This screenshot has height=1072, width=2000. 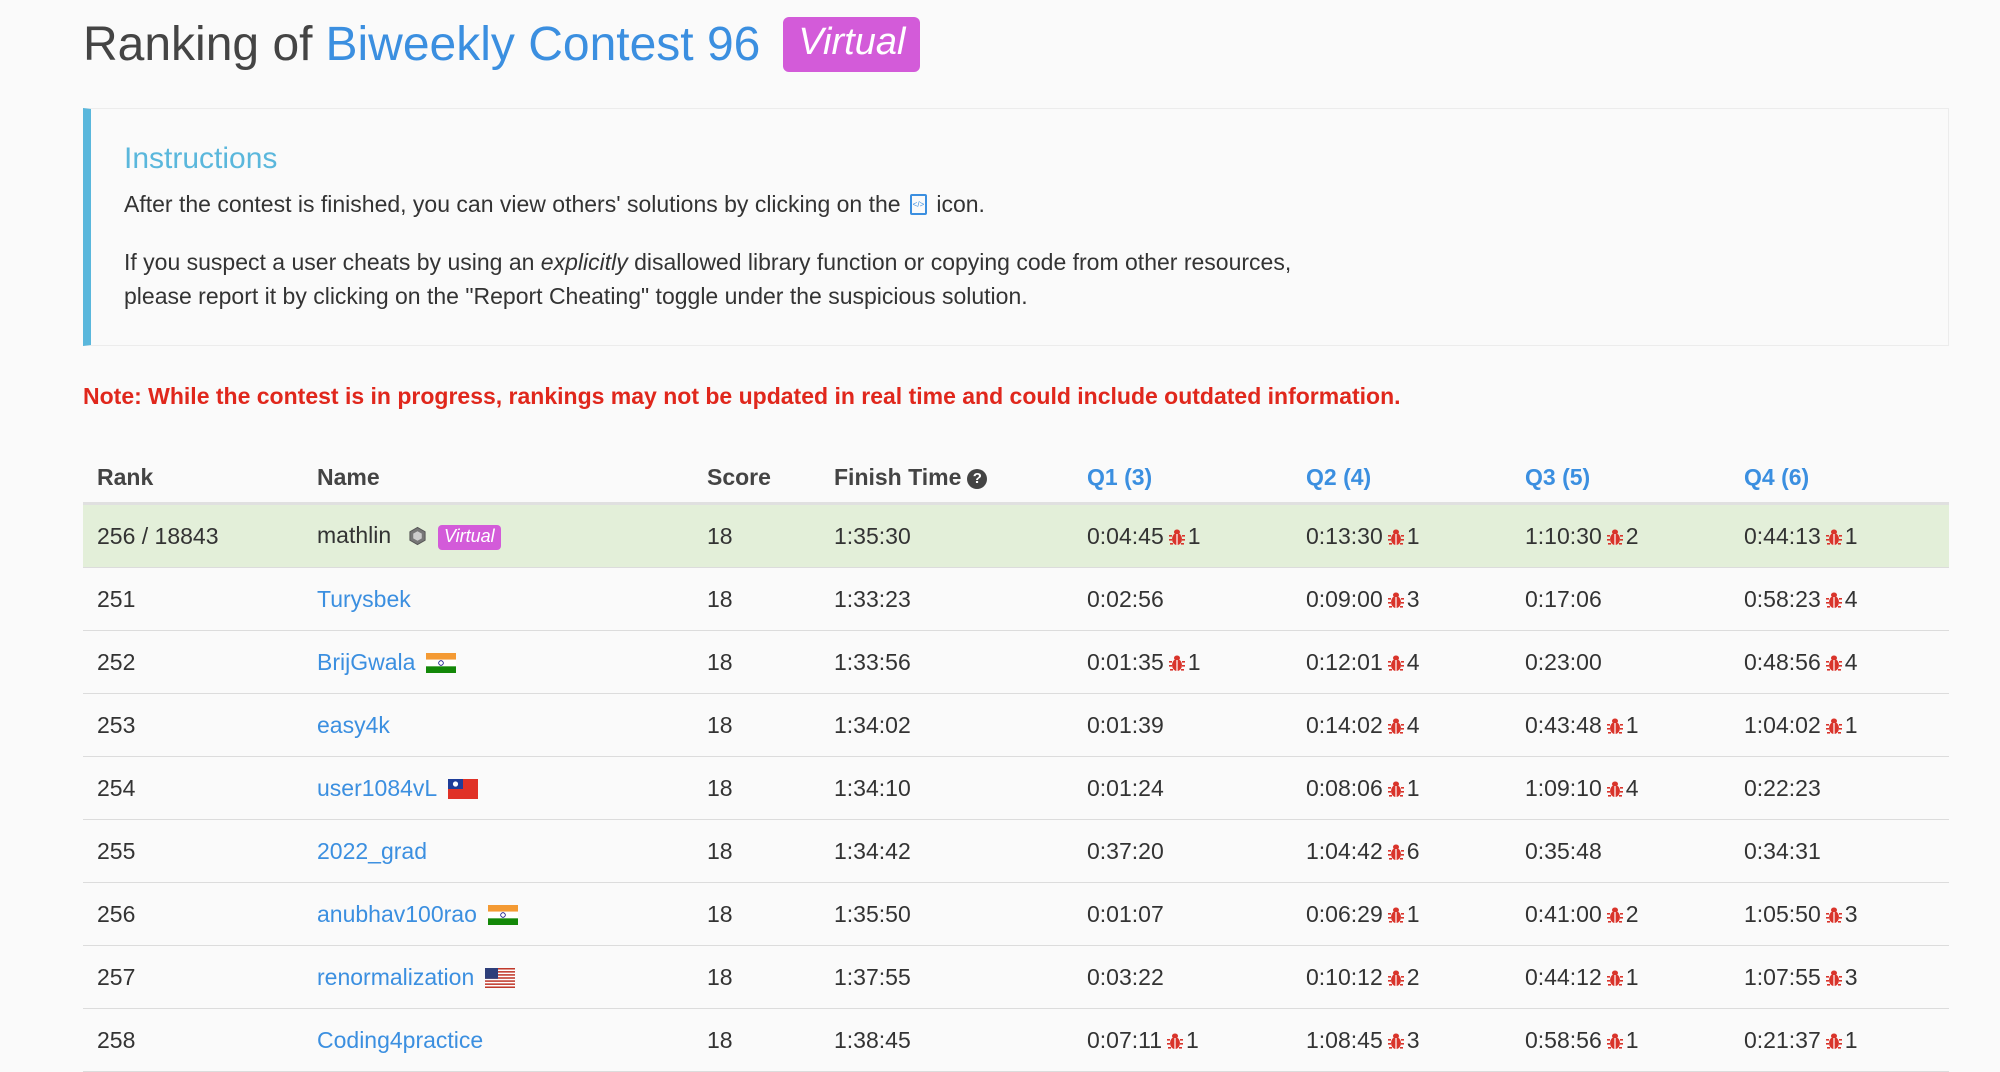 What do you see at coordinates (193, 662) in the screenshot?
I see `rank-cell: 252` at bounding box center [193, 662].